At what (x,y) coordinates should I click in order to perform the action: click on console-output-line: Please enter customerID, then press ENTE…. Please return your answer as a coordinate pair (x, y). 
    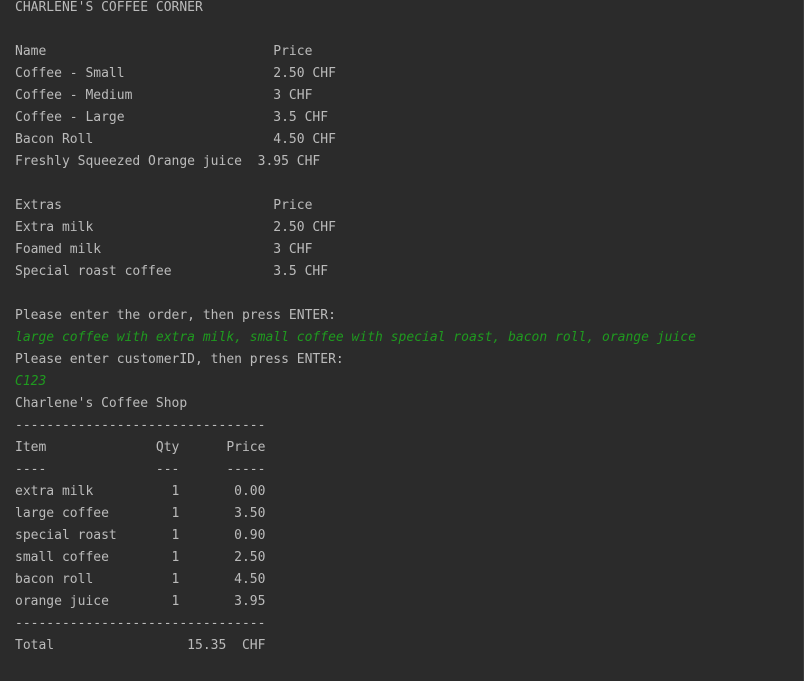
    Looking at the image, I should click on (179, 359).